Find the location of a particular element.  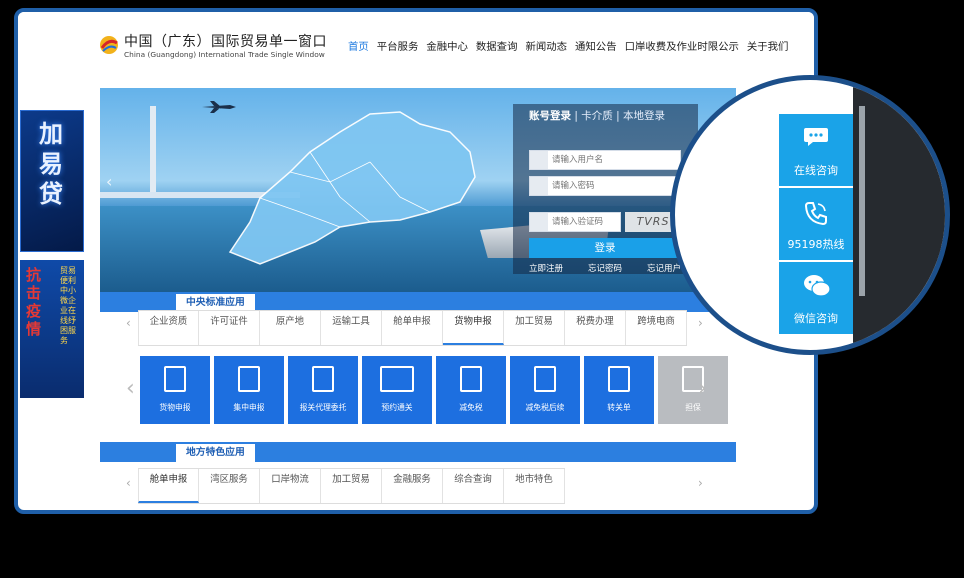

user-icon is located at coordinates (539, 160).